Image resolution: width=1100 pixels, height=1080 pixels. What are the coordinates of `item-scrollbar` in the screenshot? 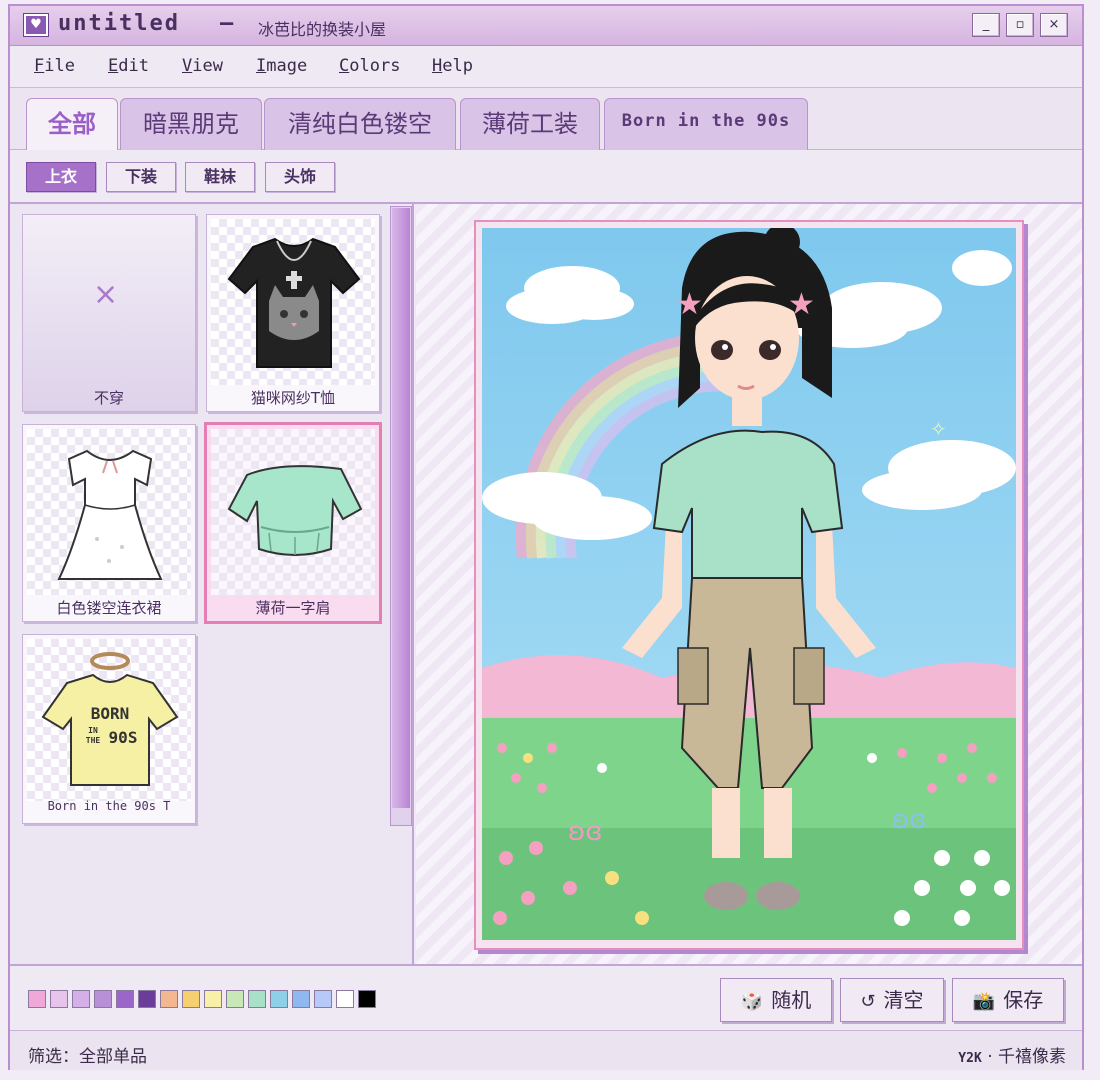 It's located at (401, 516).